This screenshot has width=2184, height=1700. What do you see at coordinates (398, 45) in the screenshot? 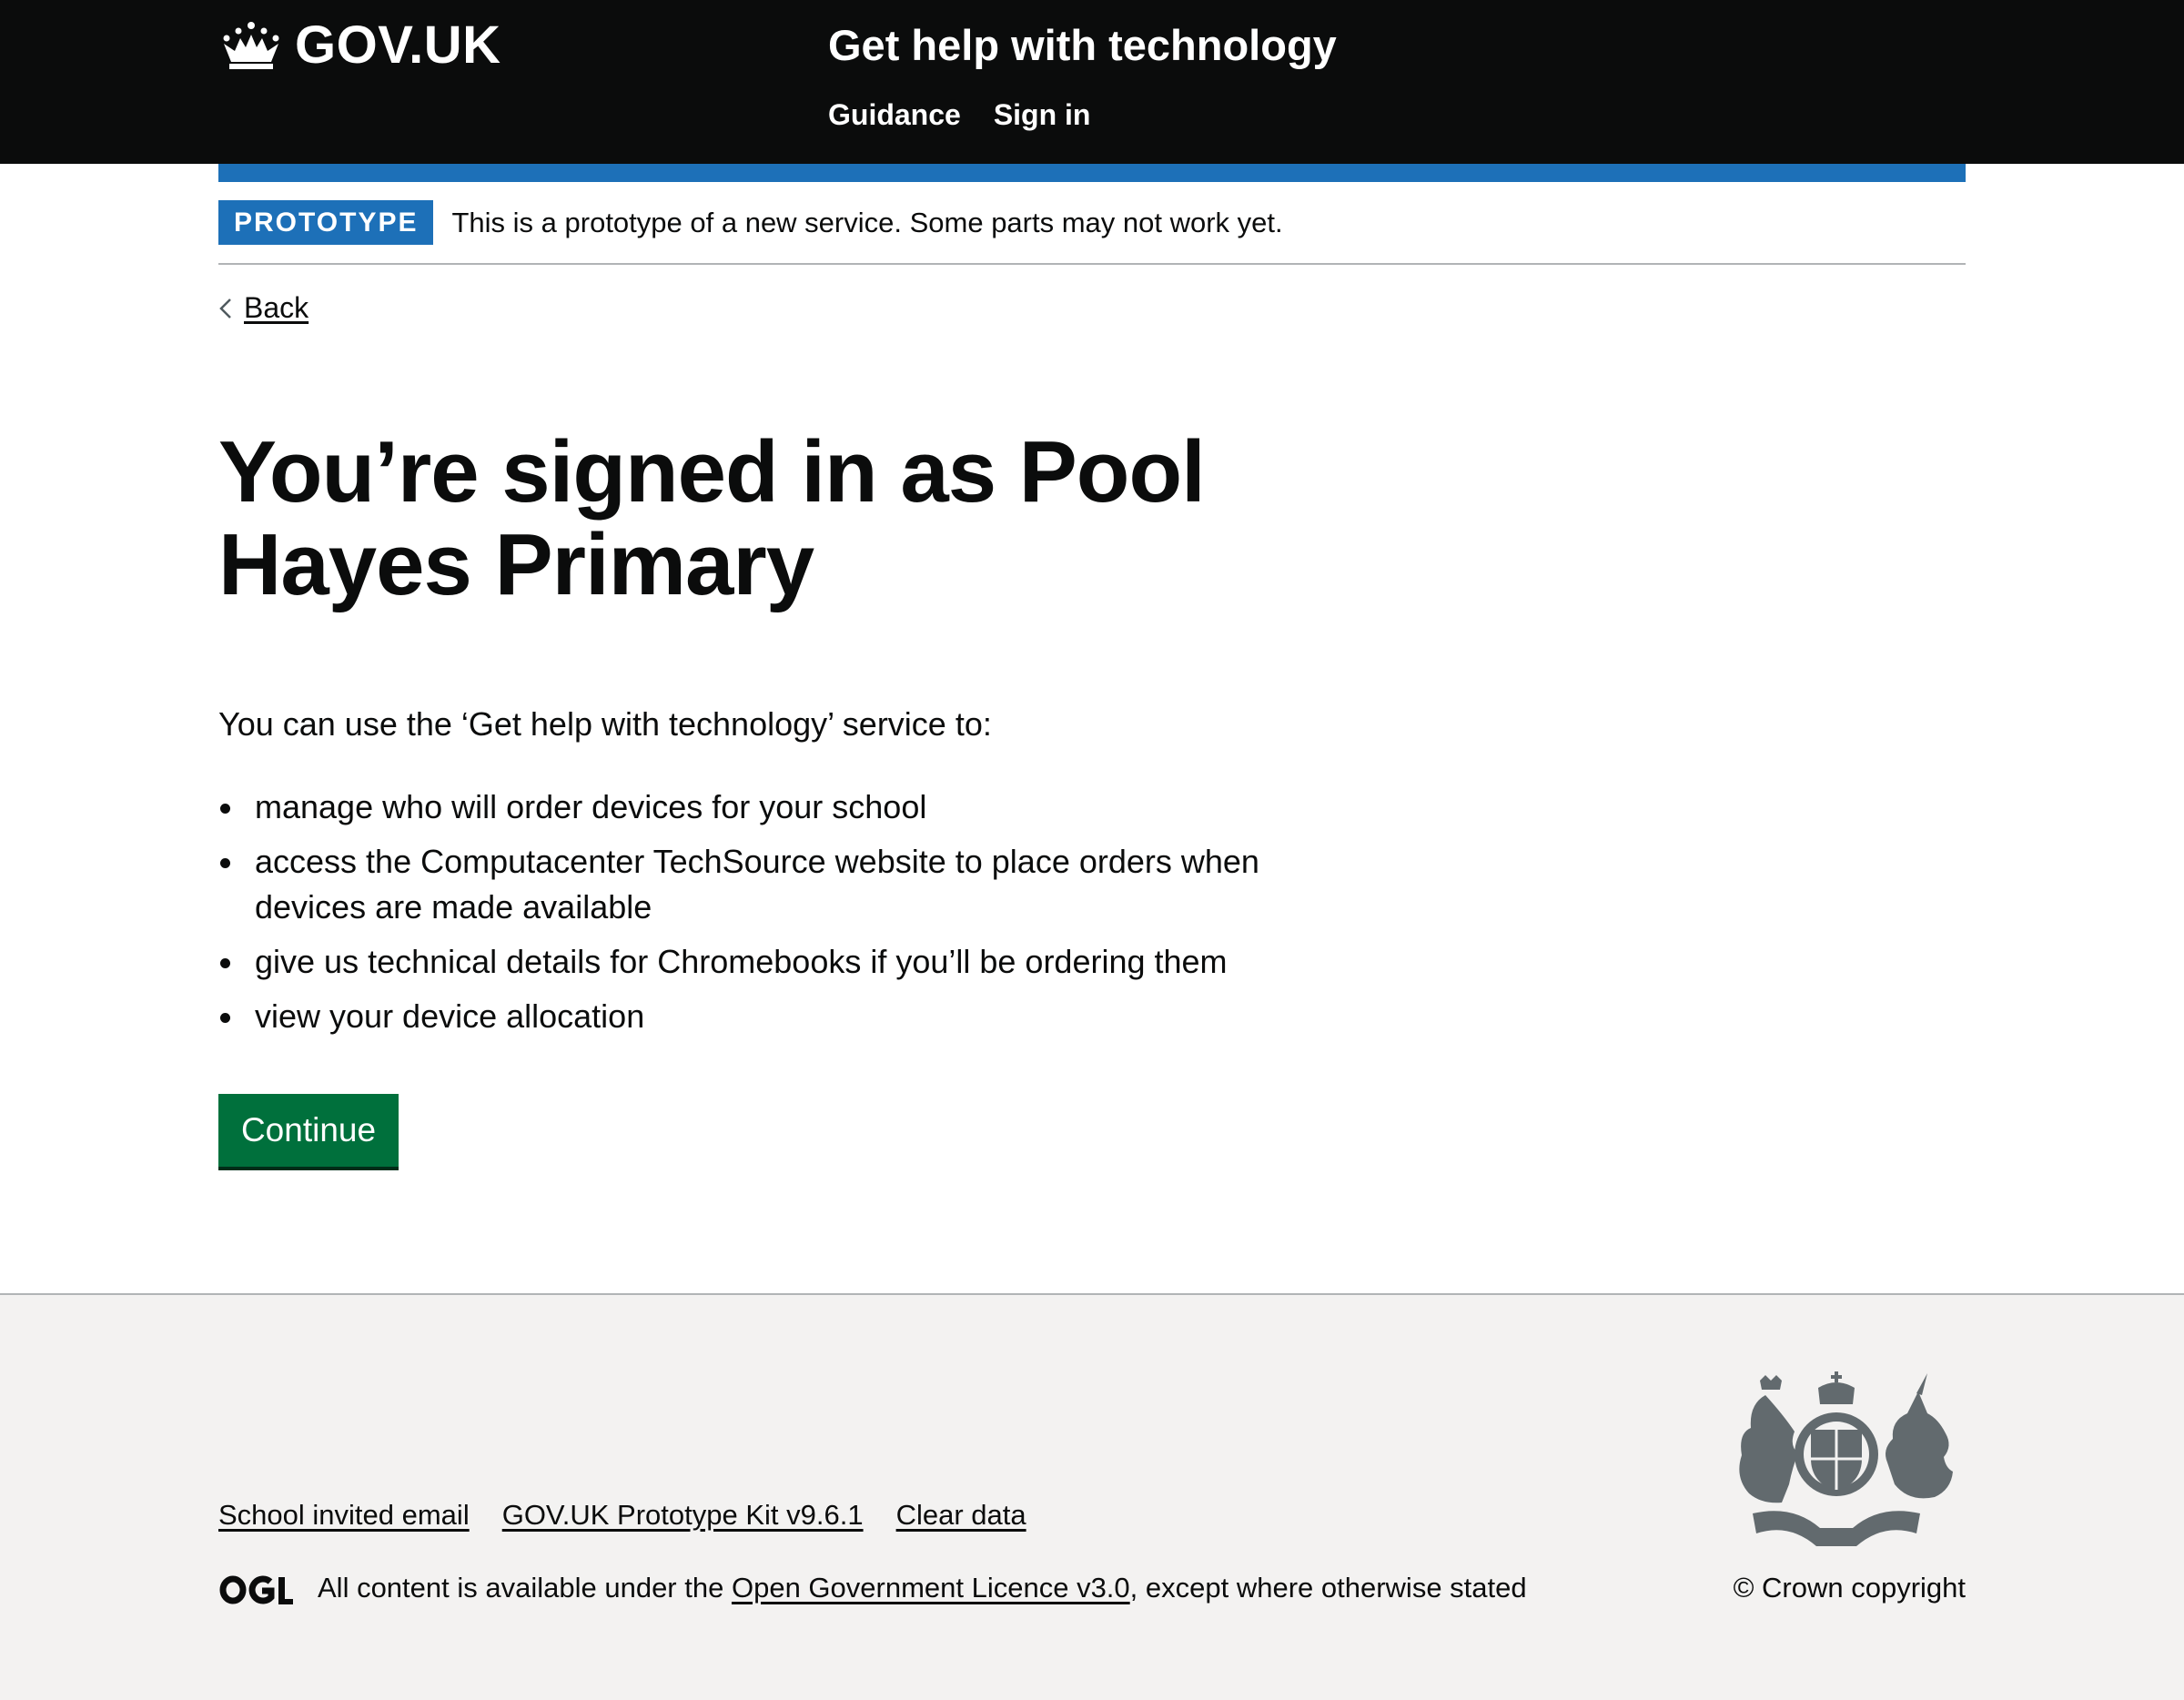
I see `govuk-logo-text: GOV.UK` at bounding box center [398, 45].